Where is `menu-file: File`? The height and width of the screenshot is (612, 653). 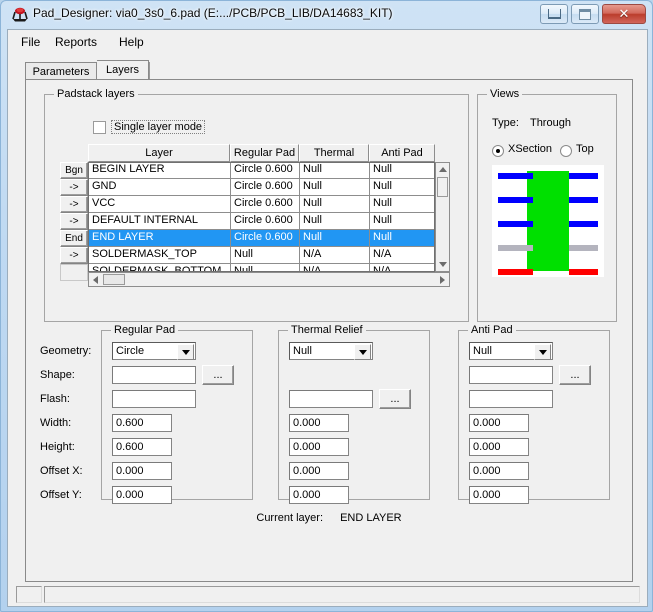 menu-file: File is located at coordinates (30, 42).